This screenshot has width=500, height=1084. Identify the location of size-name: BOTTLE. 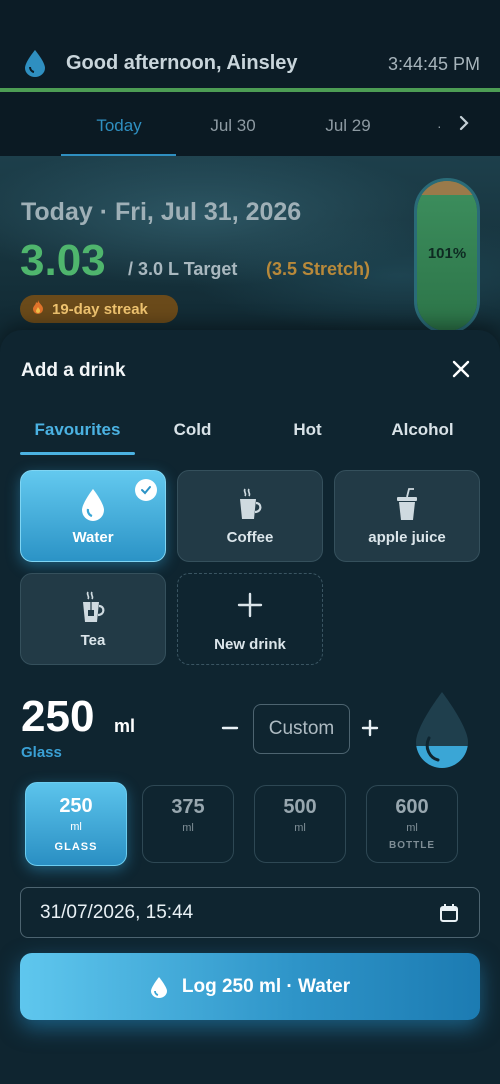
(412, 845).